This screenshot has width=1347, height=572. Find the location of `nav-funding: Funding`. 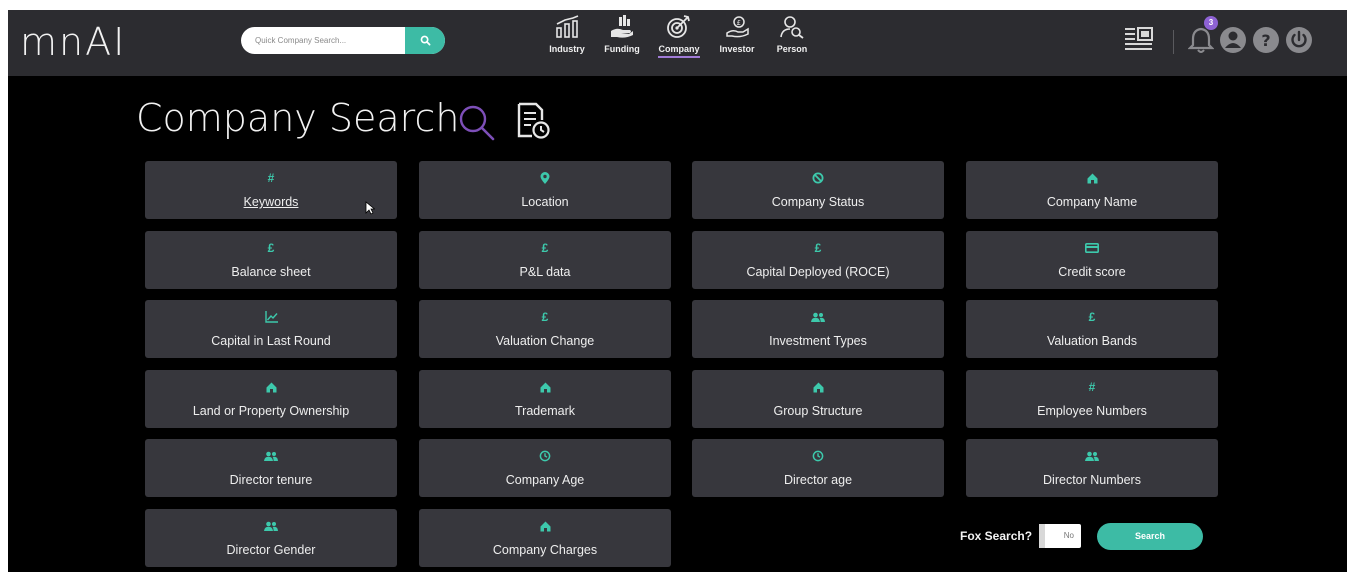

nav-funding: Funding is located at coordinates (622, 36).